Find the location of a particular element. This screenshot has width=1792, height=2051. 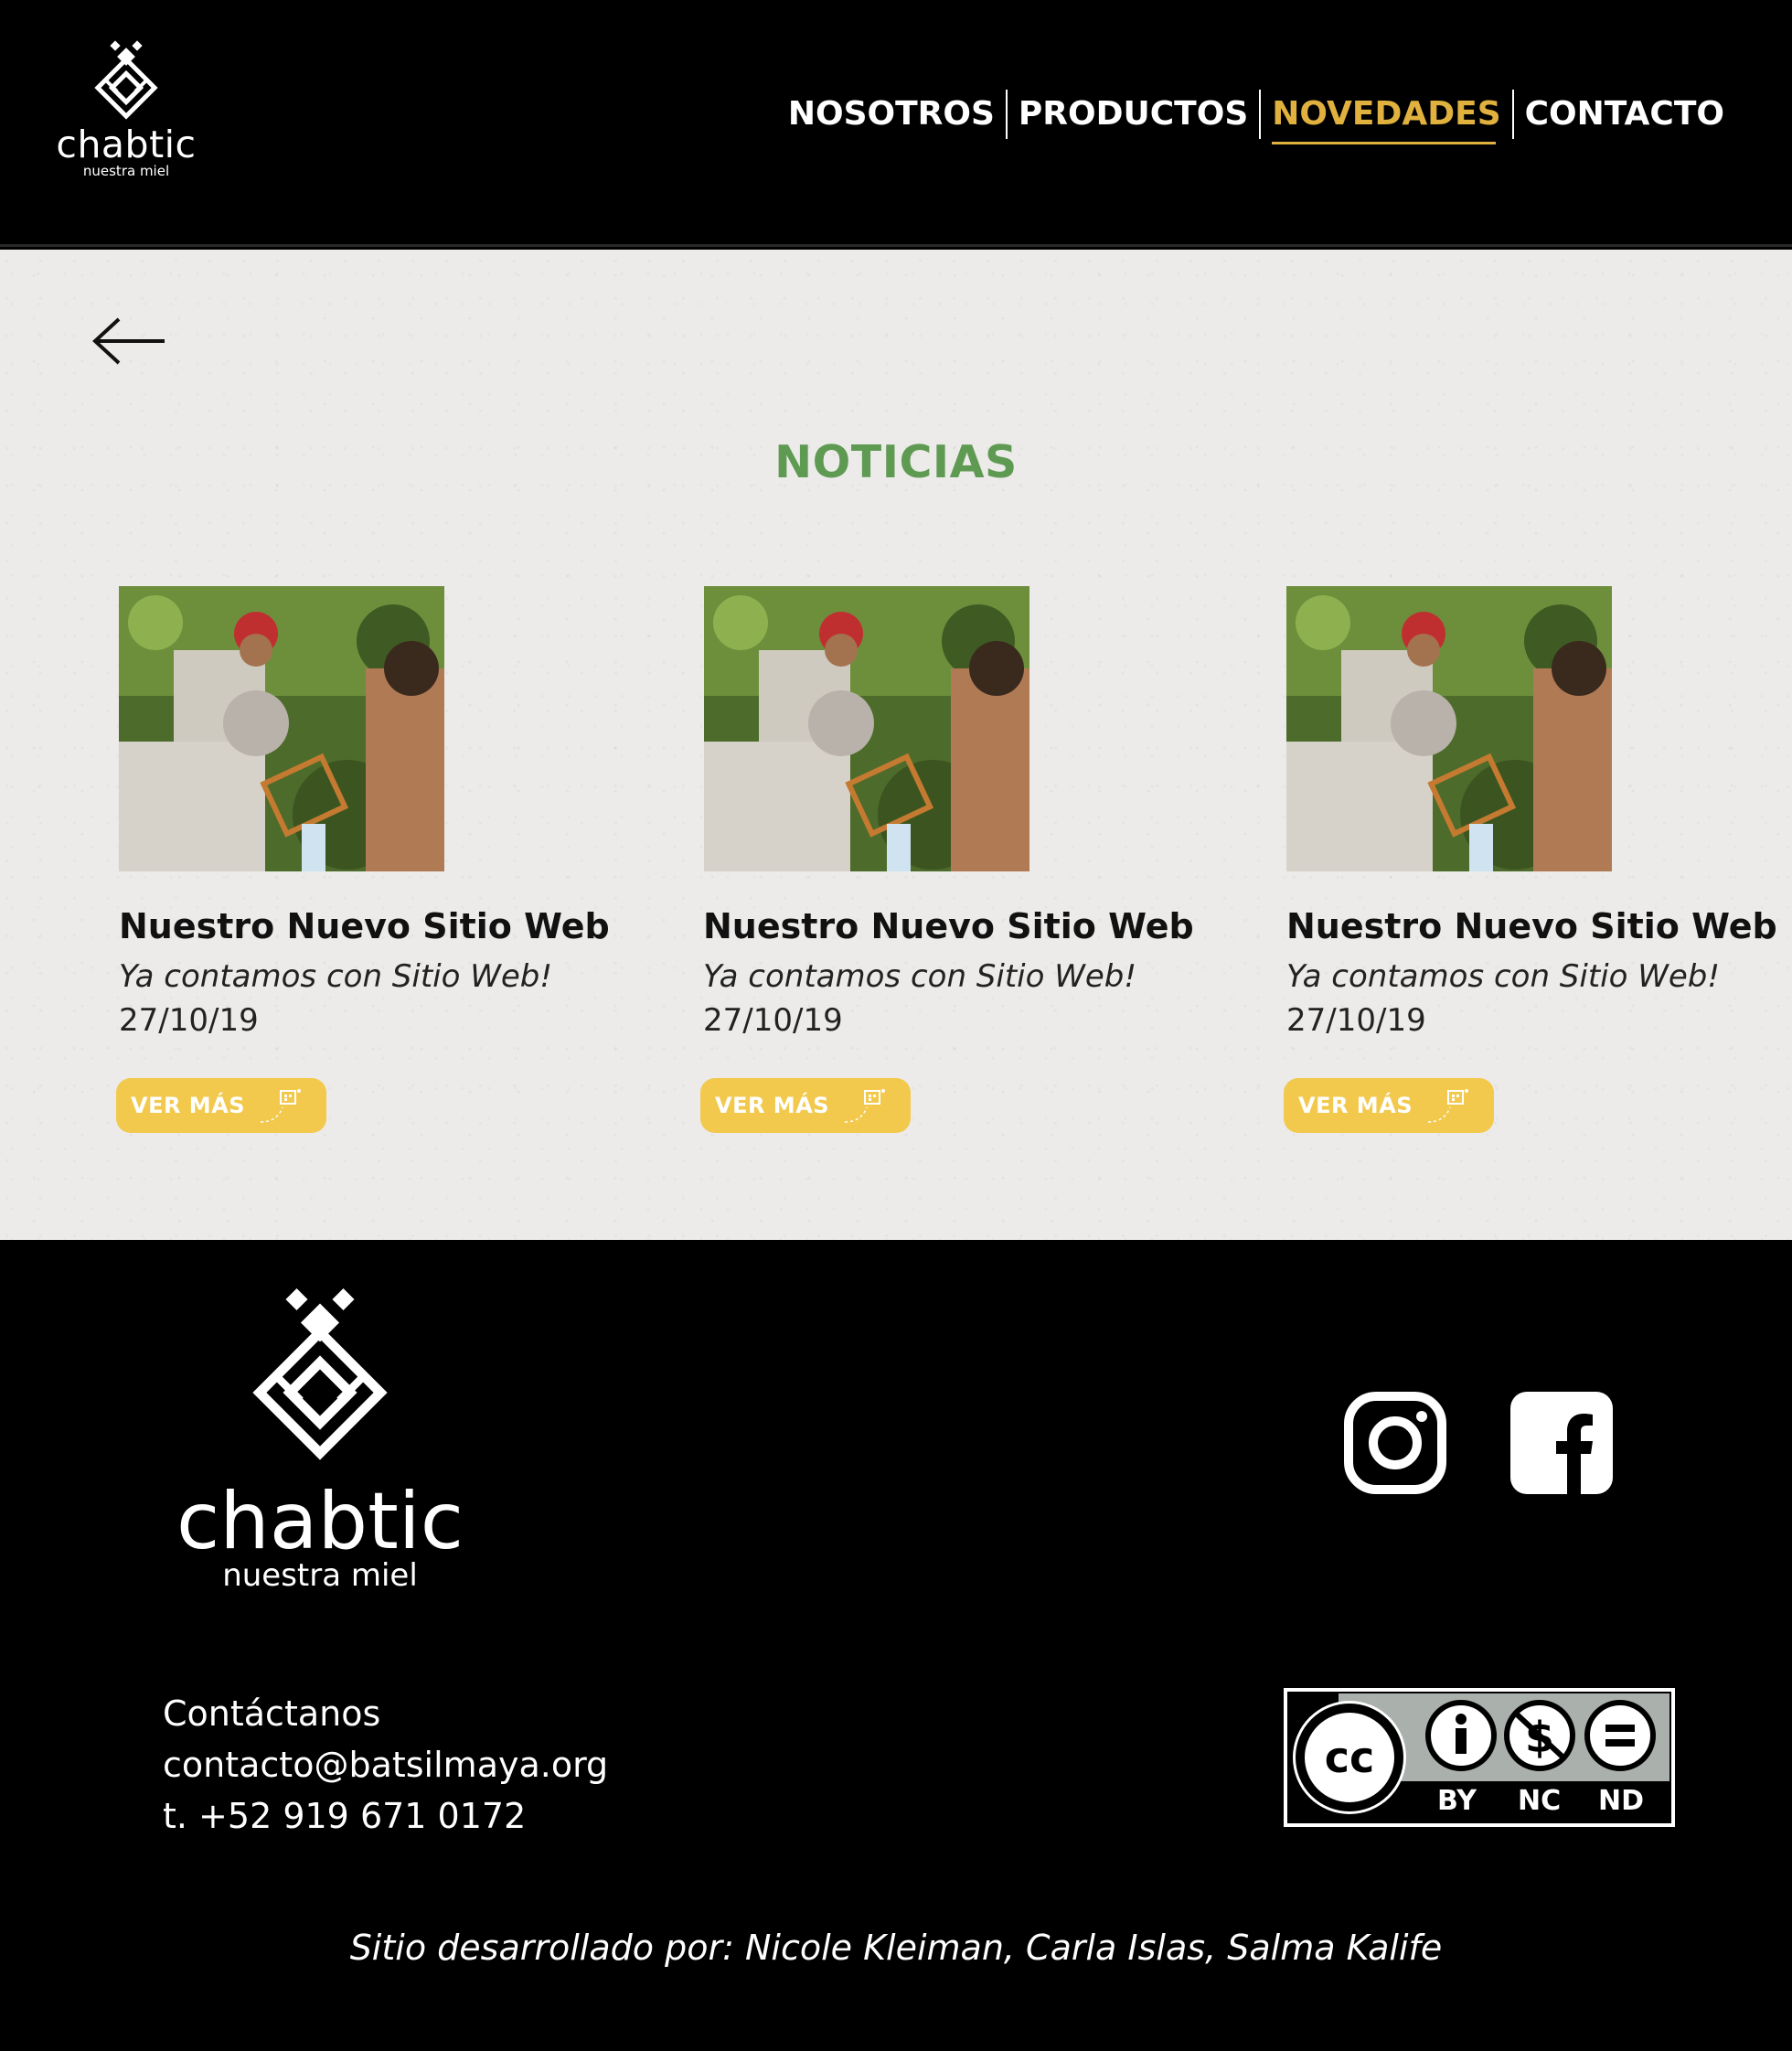

svg-text: cc is located at coordinates (1350, 1757).